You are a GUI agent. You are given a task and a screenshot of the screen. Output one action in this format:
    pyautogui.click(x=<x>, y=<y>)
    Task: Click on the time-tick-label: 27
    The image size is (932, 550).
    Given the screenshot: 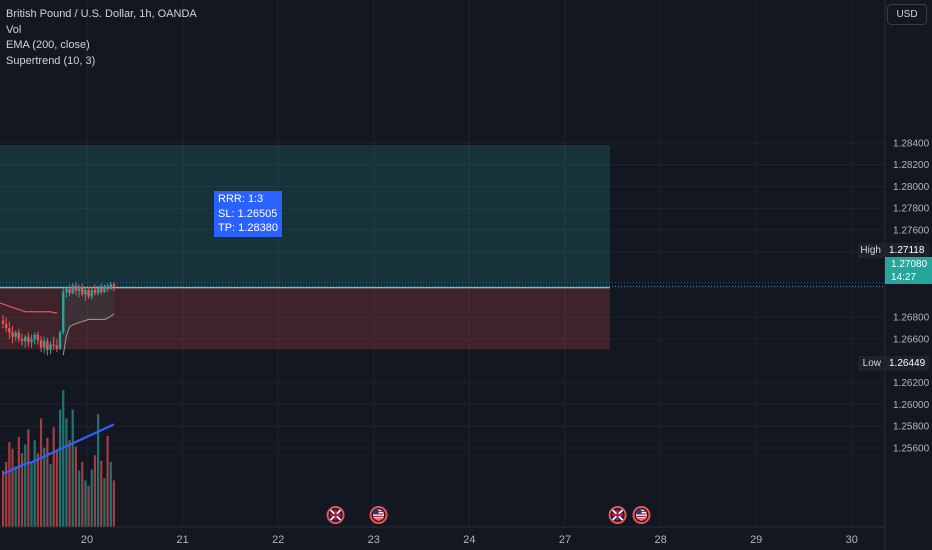 What is the action you would take?
    pyautogui.click(x=565, y=540)
    